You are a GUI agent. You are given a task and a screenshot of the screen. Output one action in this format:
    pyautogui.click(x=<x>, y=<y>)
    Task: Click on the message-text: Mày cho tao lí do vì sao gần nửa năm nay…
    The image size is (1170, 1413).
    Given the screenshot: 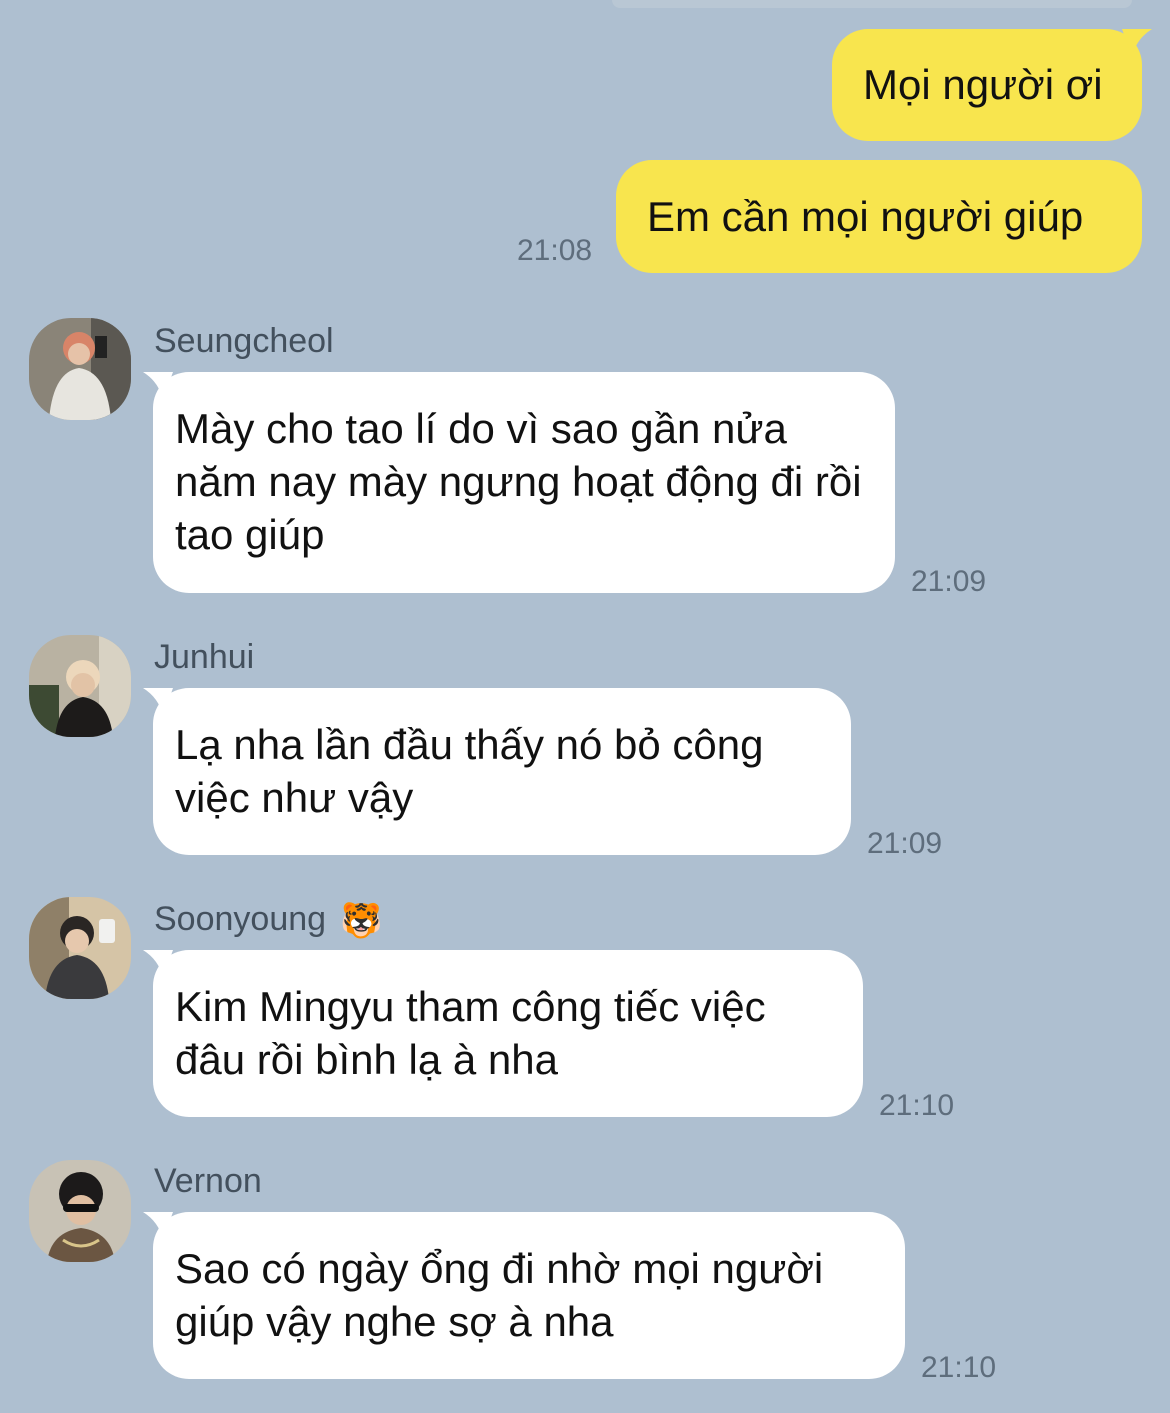 What is the action you would take?
    pyautogui.click(x=518, y=481)
    